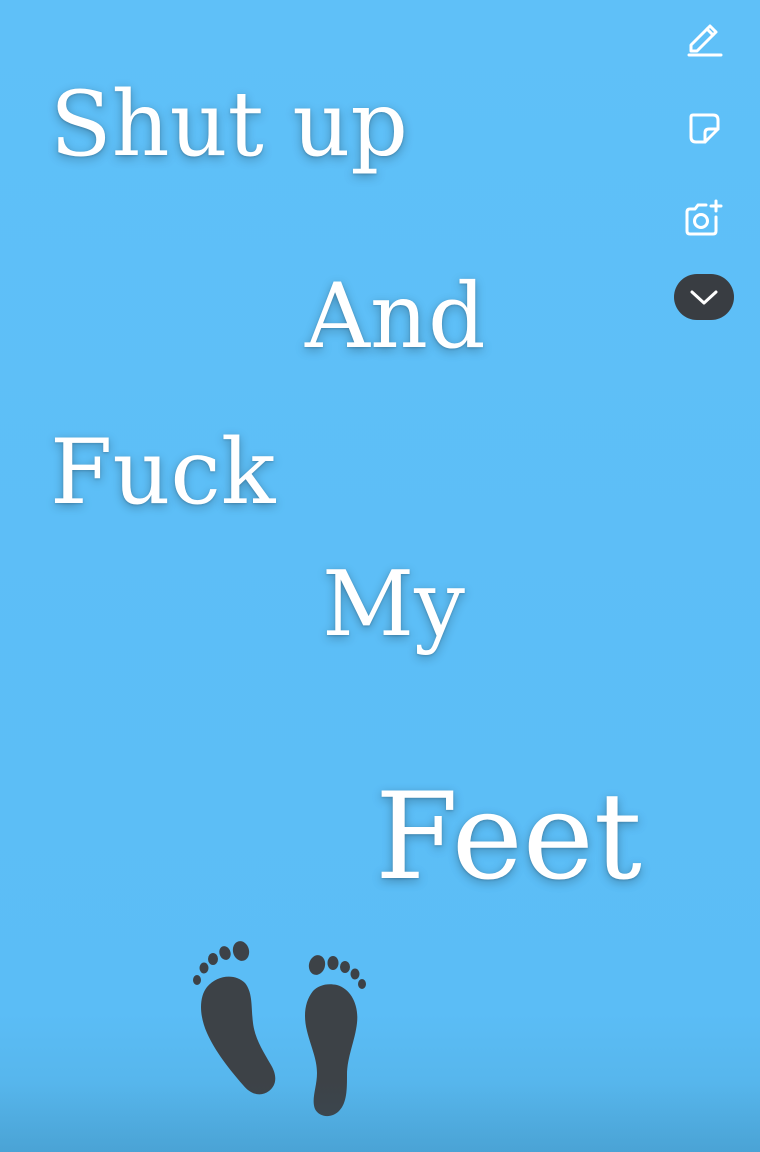  I want to click on story-text-line-1: Shut up, so click(229, 124).